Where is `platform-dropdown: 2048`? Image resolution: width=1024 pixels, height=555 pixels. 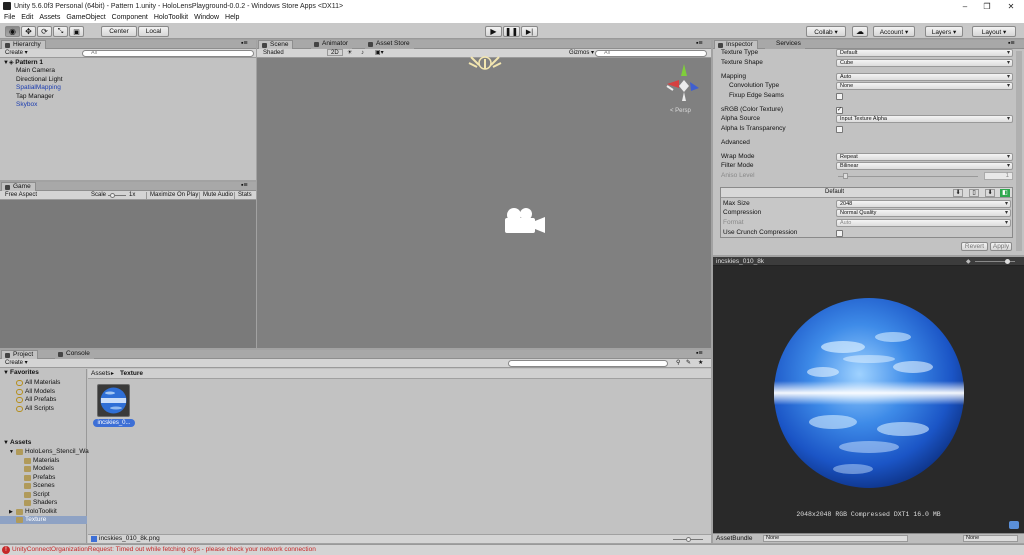
platform-dropdown: 2048 is located at coordinates (923, 204).